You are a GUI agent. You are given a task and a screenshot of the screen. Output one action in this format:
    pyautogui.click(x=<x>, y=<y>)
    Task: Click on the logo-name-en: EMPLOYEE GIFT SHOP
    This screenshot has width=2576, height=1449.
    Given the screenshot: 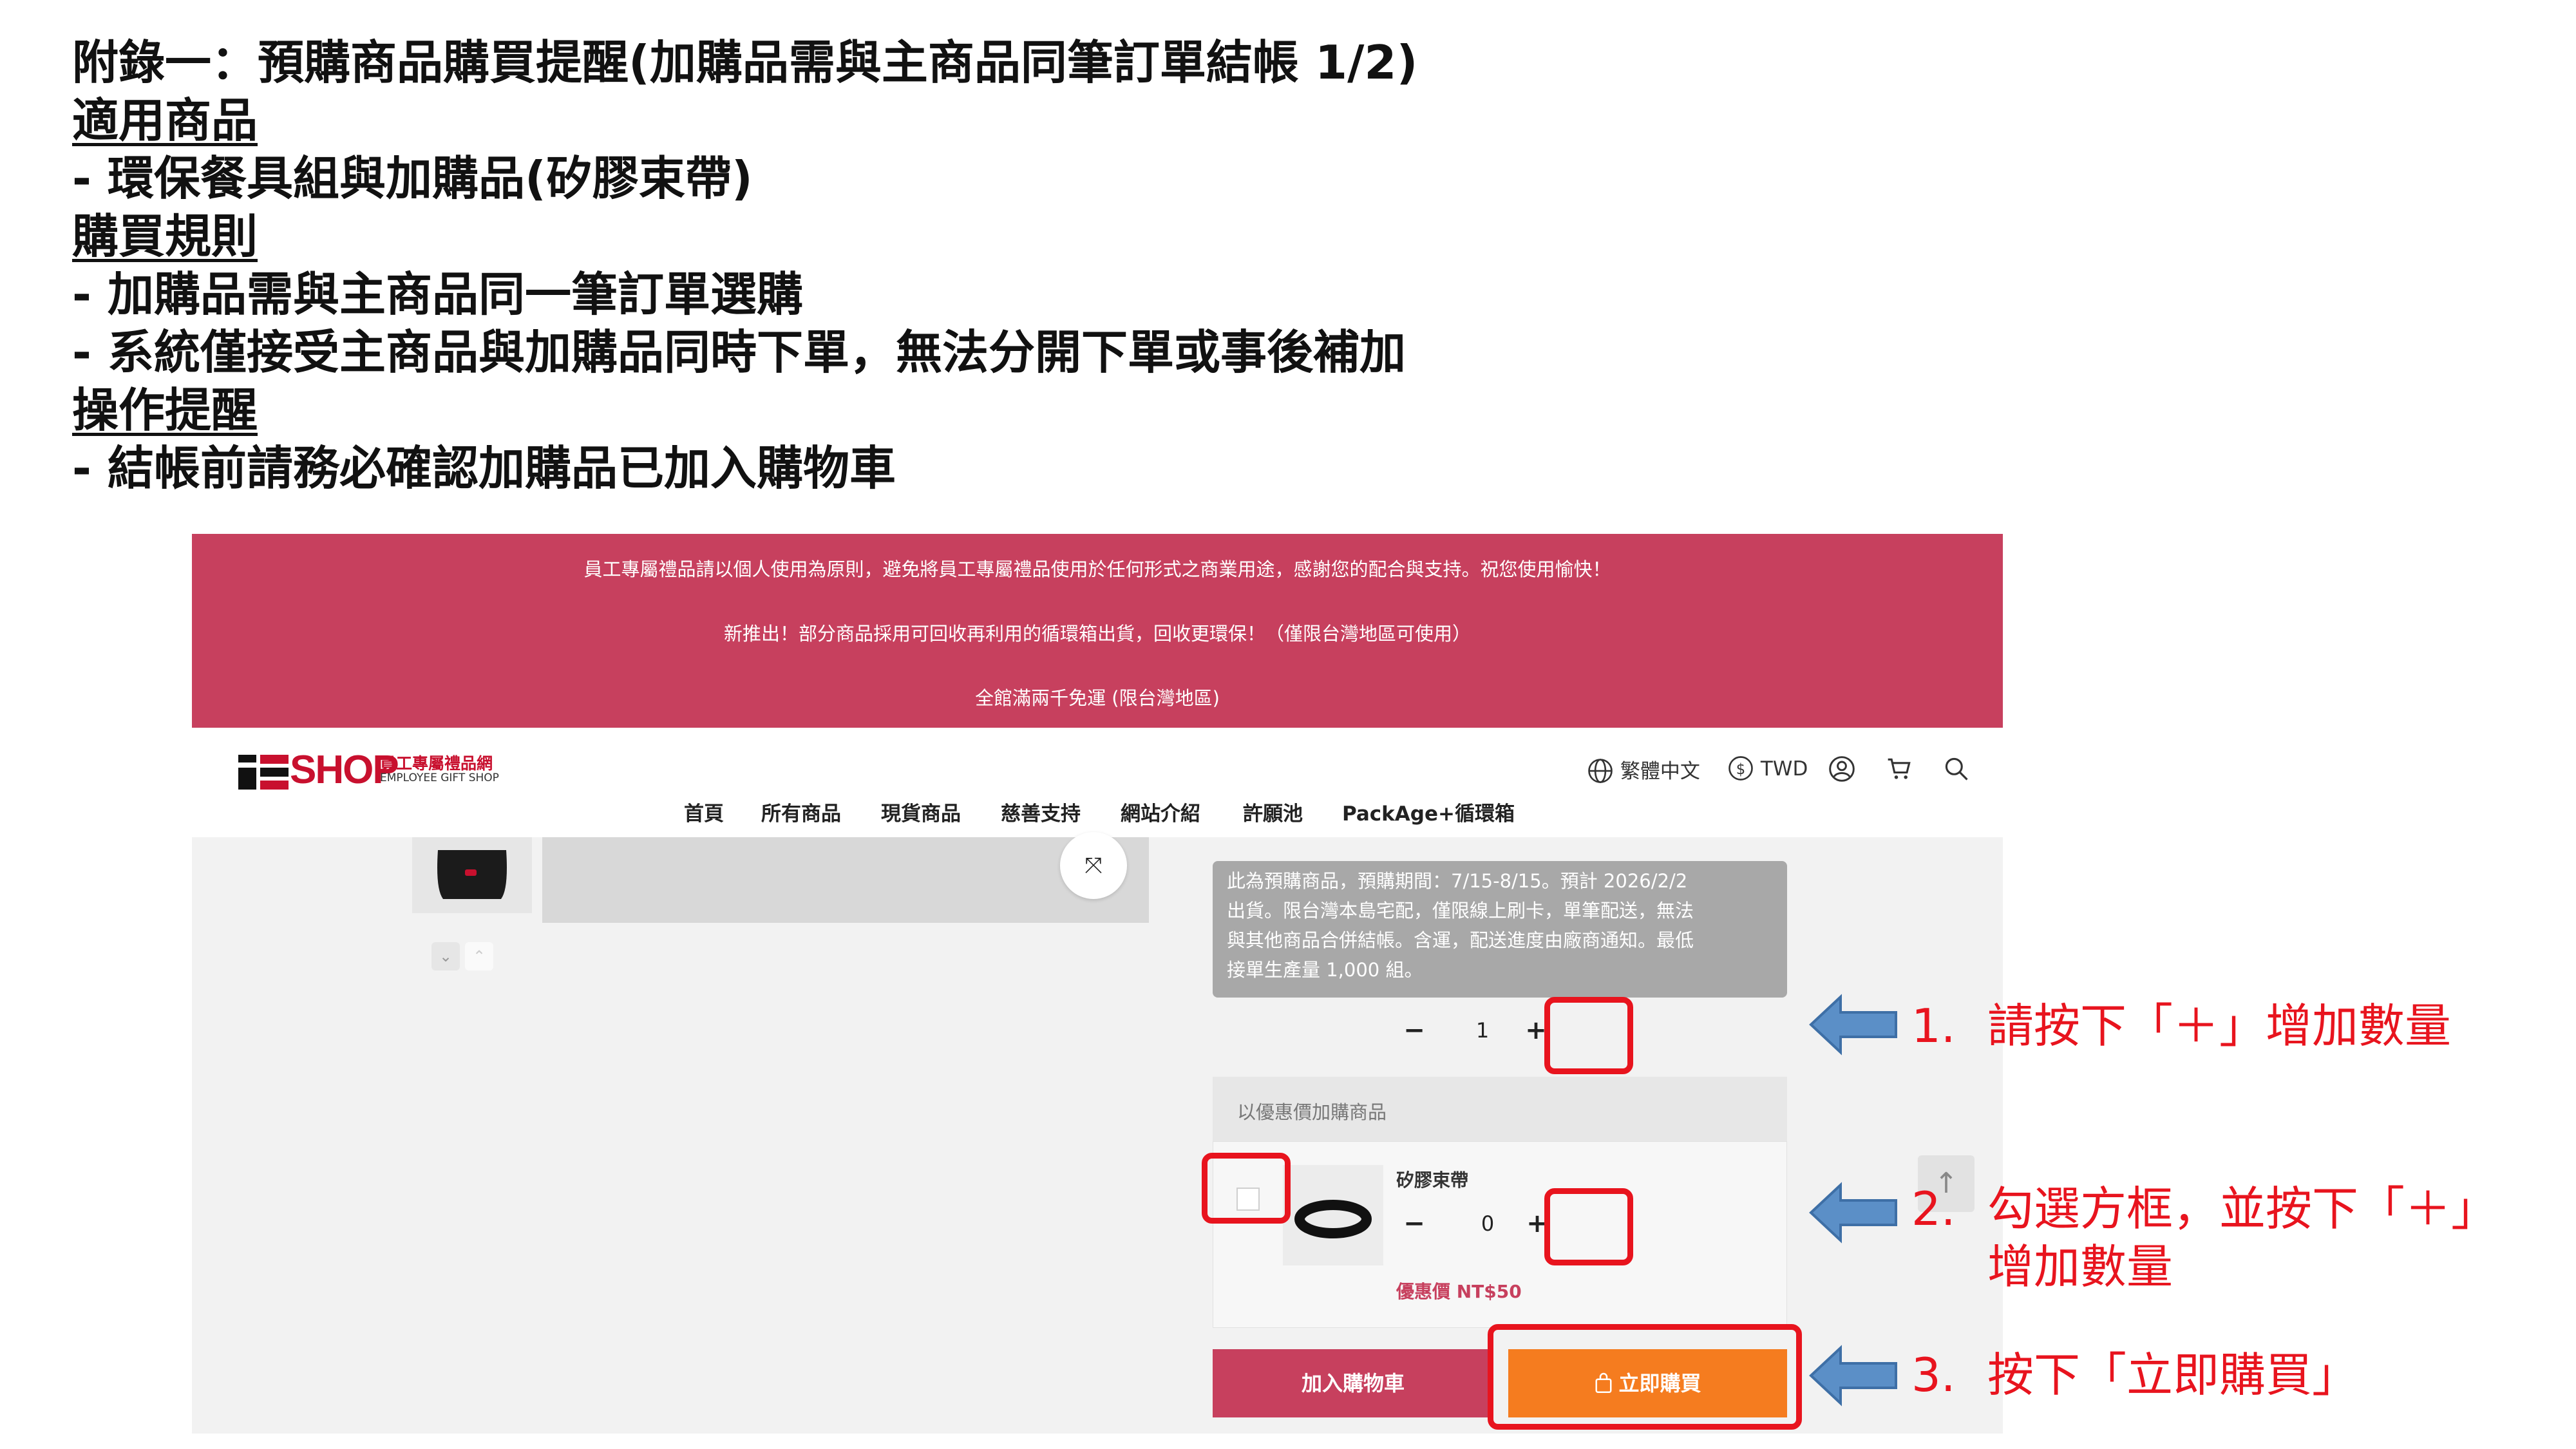 What is the action you would take?
    pyautogui.click(x=439, y=778)
    